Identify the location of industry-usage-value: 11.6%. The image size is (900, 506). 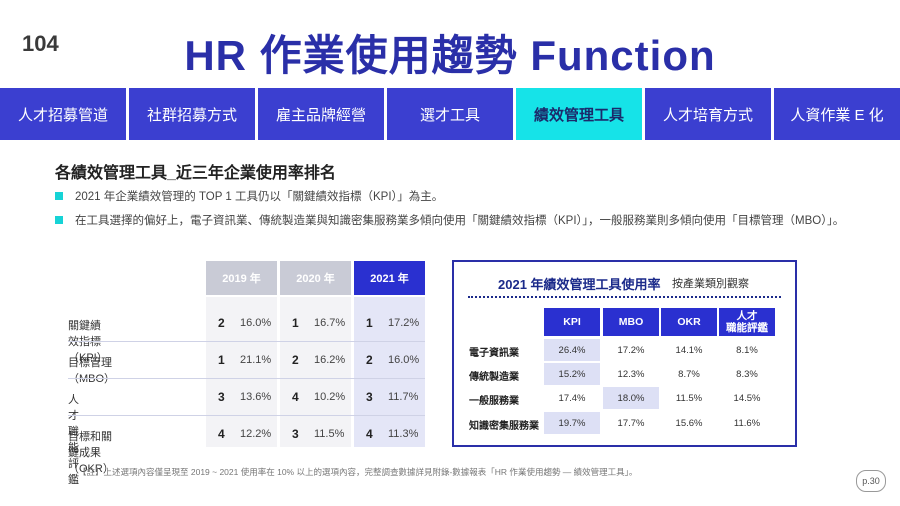
(747, 423).